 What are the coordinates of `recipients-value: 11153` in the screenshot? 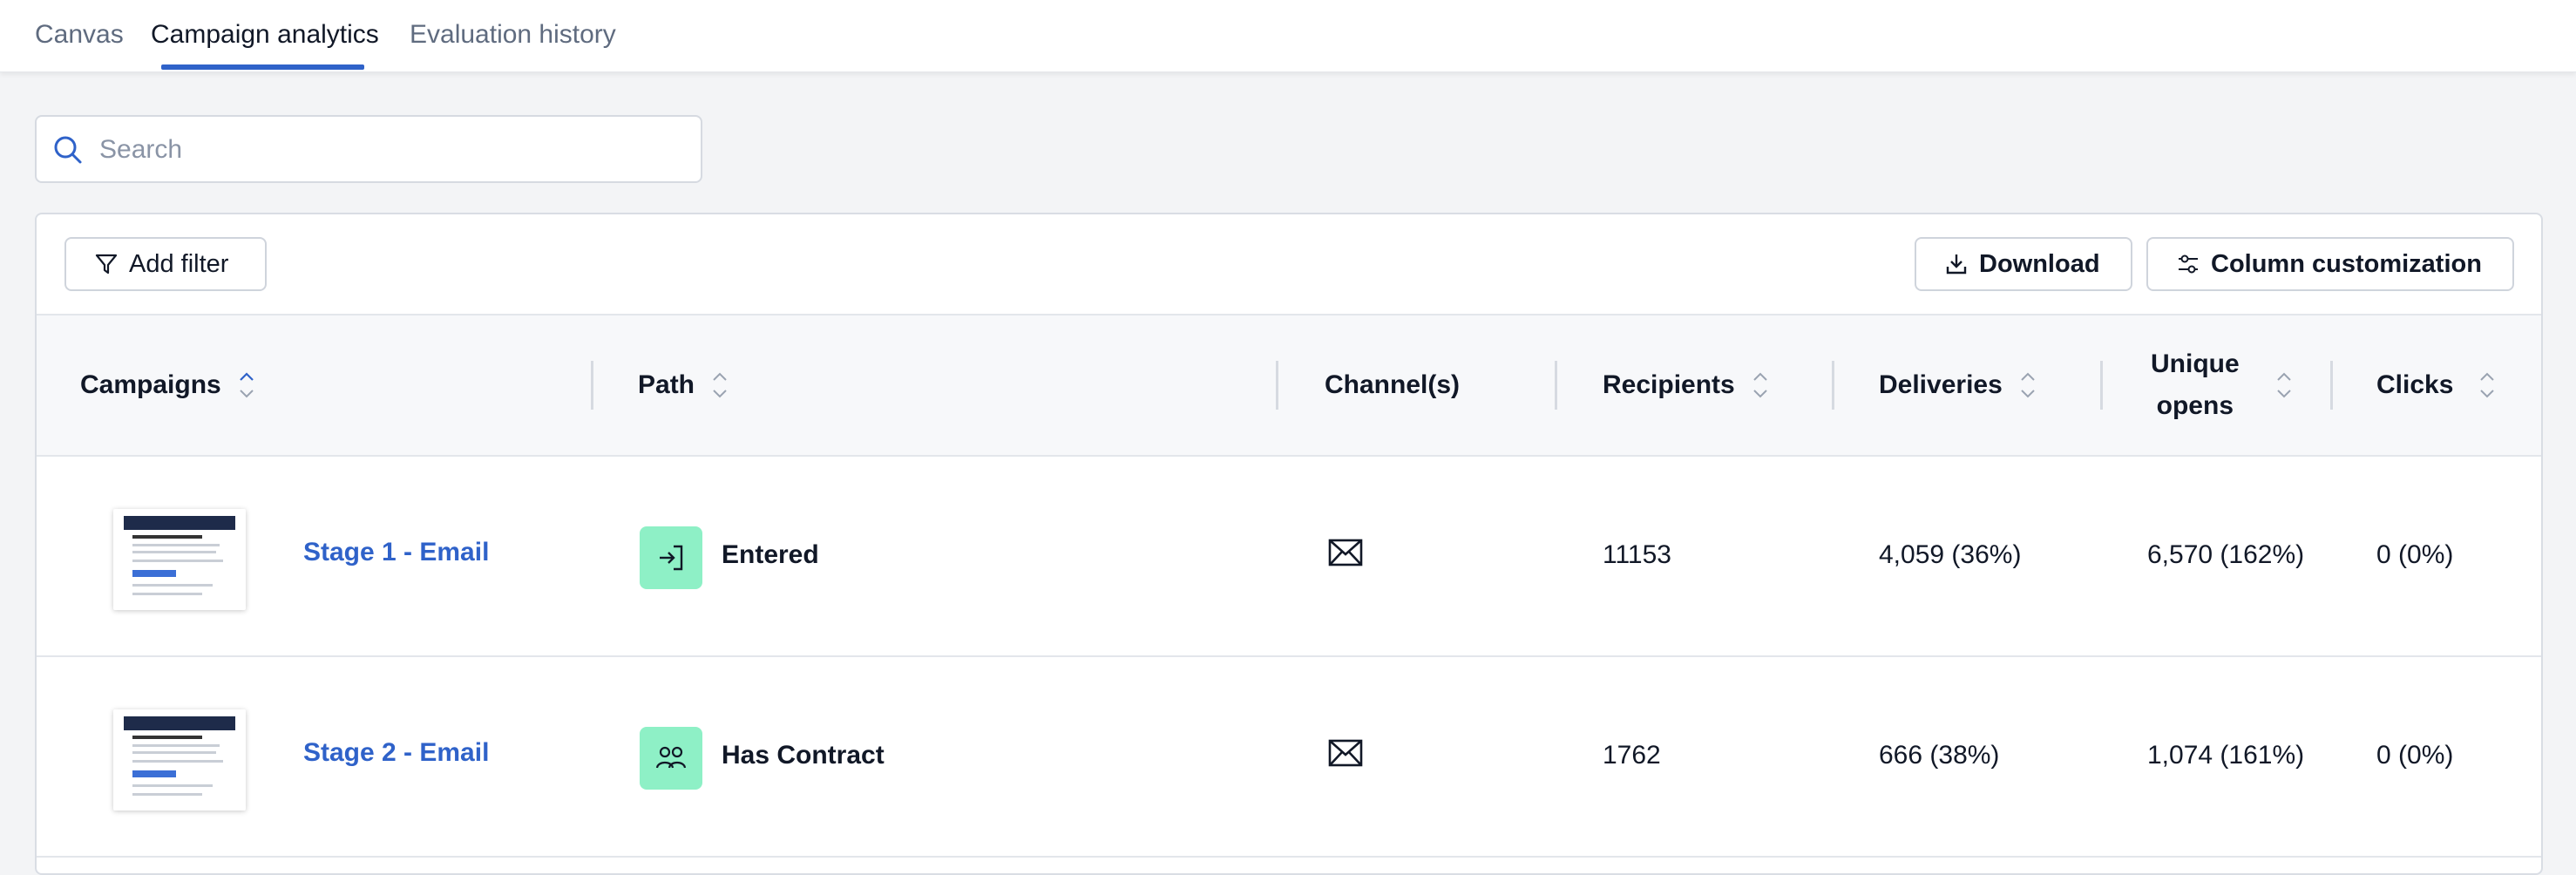 It's located at (1637, 554).